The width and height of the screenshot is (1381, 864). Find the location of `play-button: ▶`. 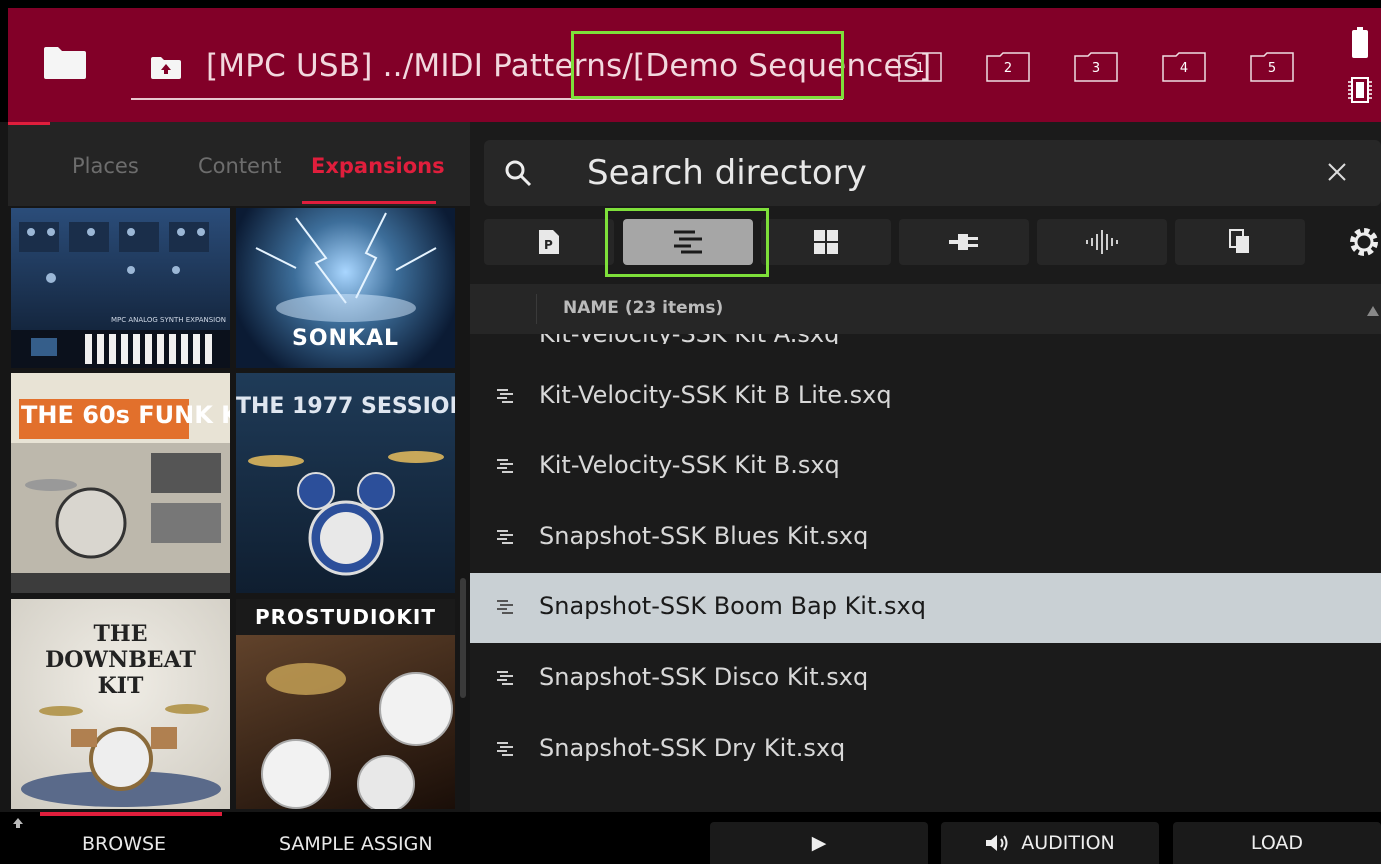

play-button: ▶ is located at coordinates (819, 843).